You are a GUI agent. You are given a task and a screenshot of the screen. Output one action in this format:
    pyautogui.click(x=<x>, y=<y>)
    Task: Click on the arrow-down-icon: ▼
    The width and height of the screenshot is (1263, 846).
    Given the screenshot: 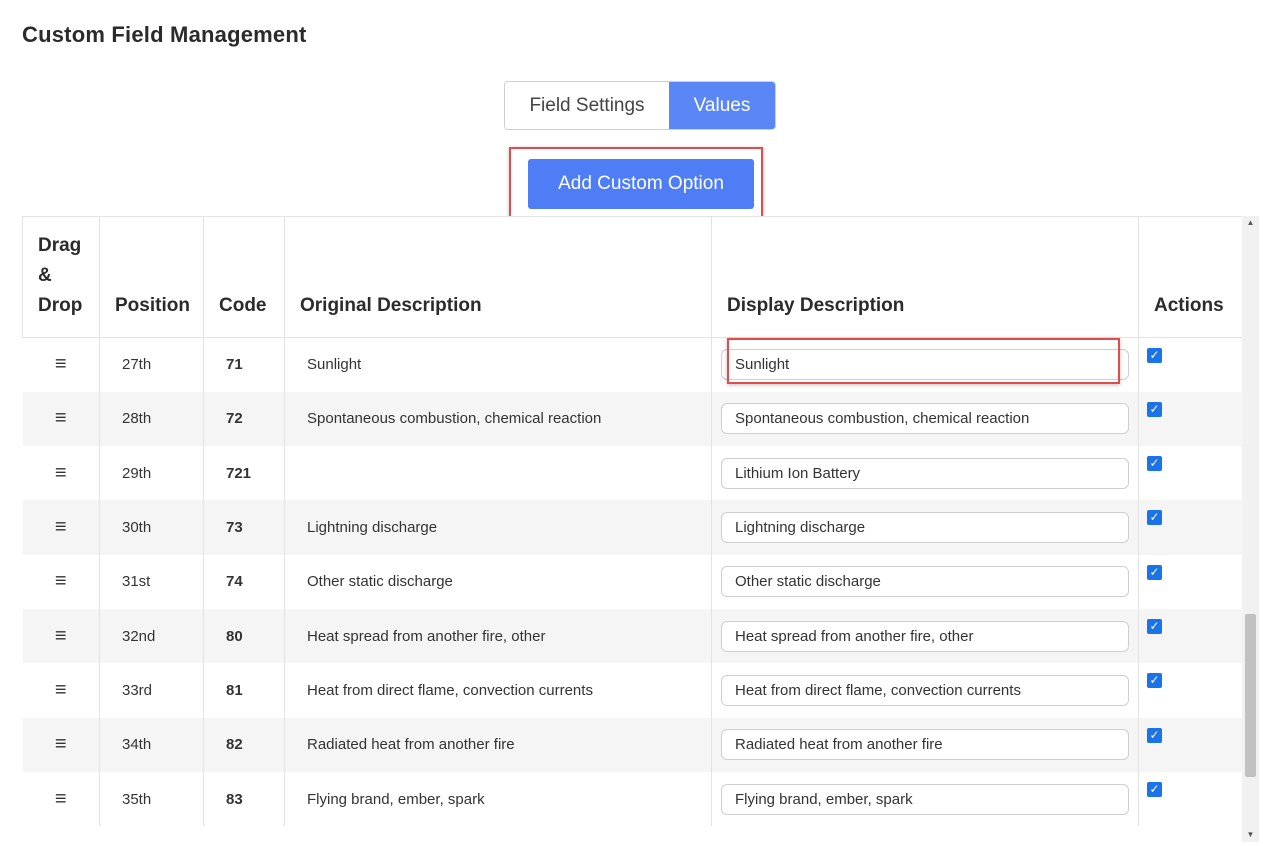 What is the action you would take?
    pyautogui.click(x=1250, y=835)
    